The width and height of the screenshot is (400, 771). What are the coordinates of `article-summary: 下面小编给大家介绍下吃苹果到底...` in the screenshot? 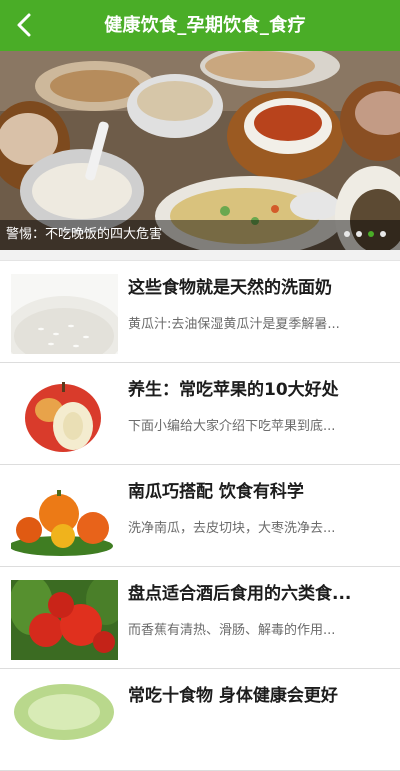 It's located at (232, 426).